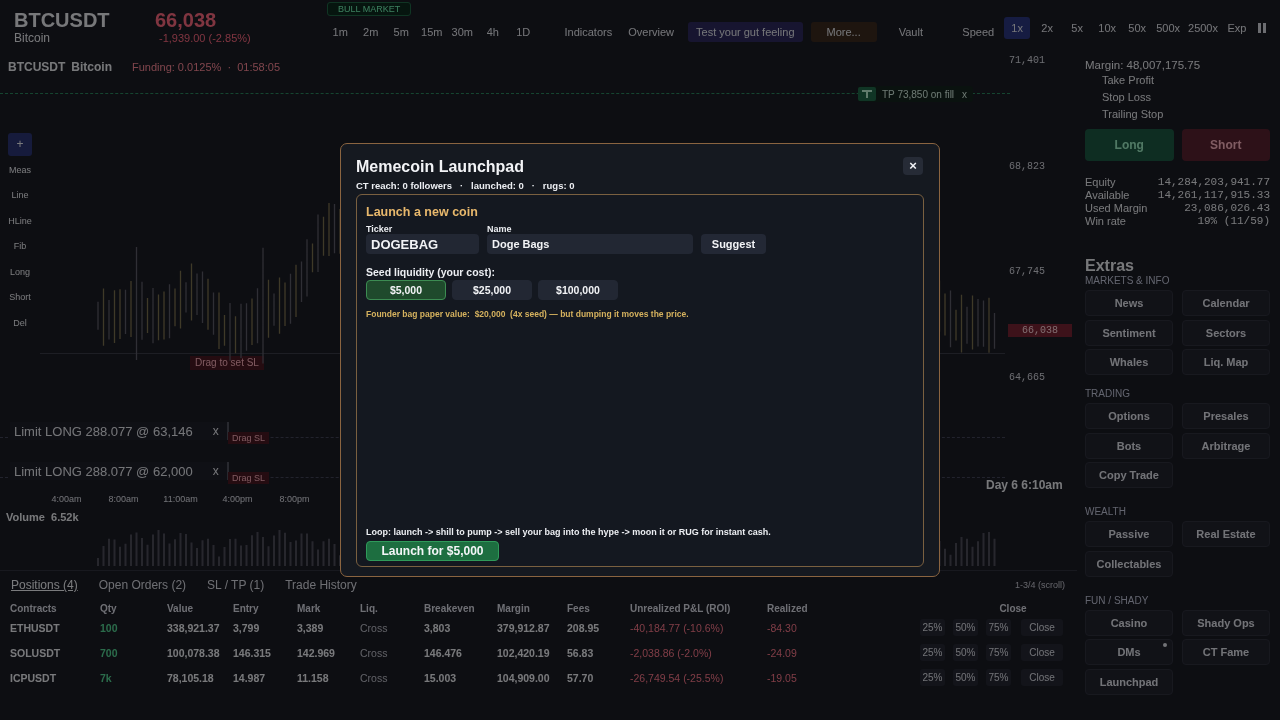 This screenshot has height=720, width=1280. I want to click on speed-button: 2500x, so click(1203, 28).